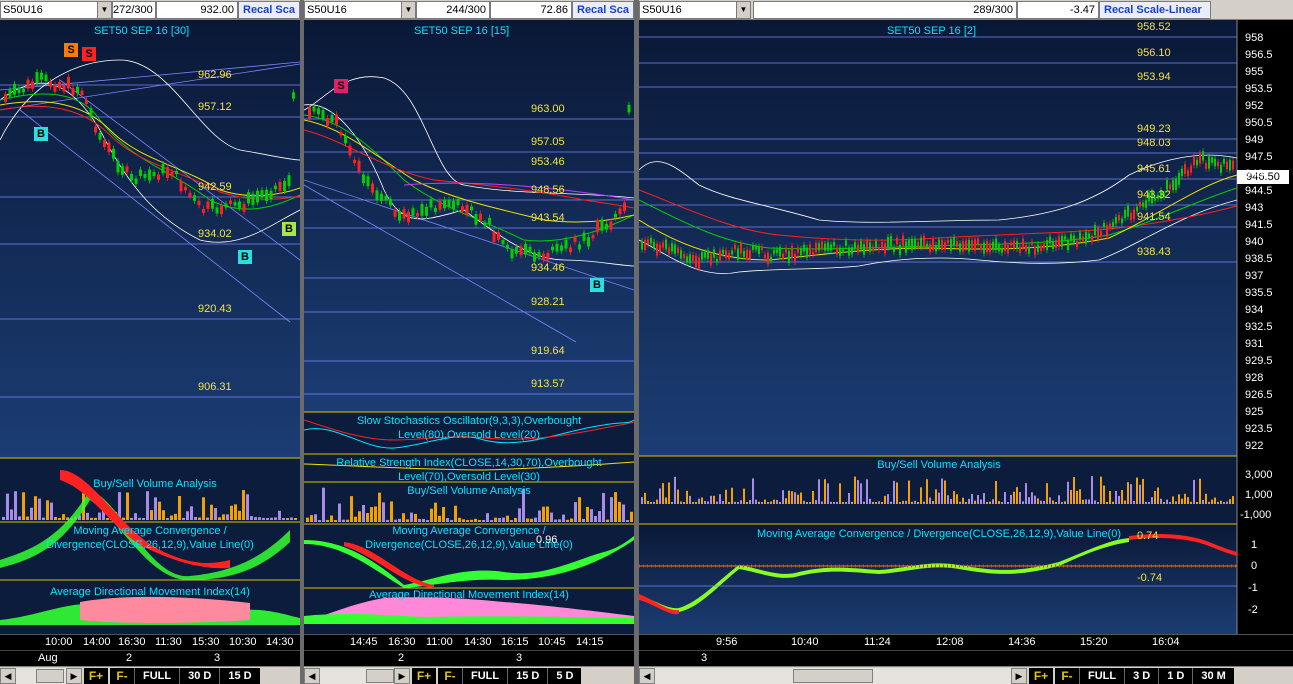 Image resolution: width=1293 pixels, height=684 pixels. I want to click on level-label: 934.02, so click(215, 234).